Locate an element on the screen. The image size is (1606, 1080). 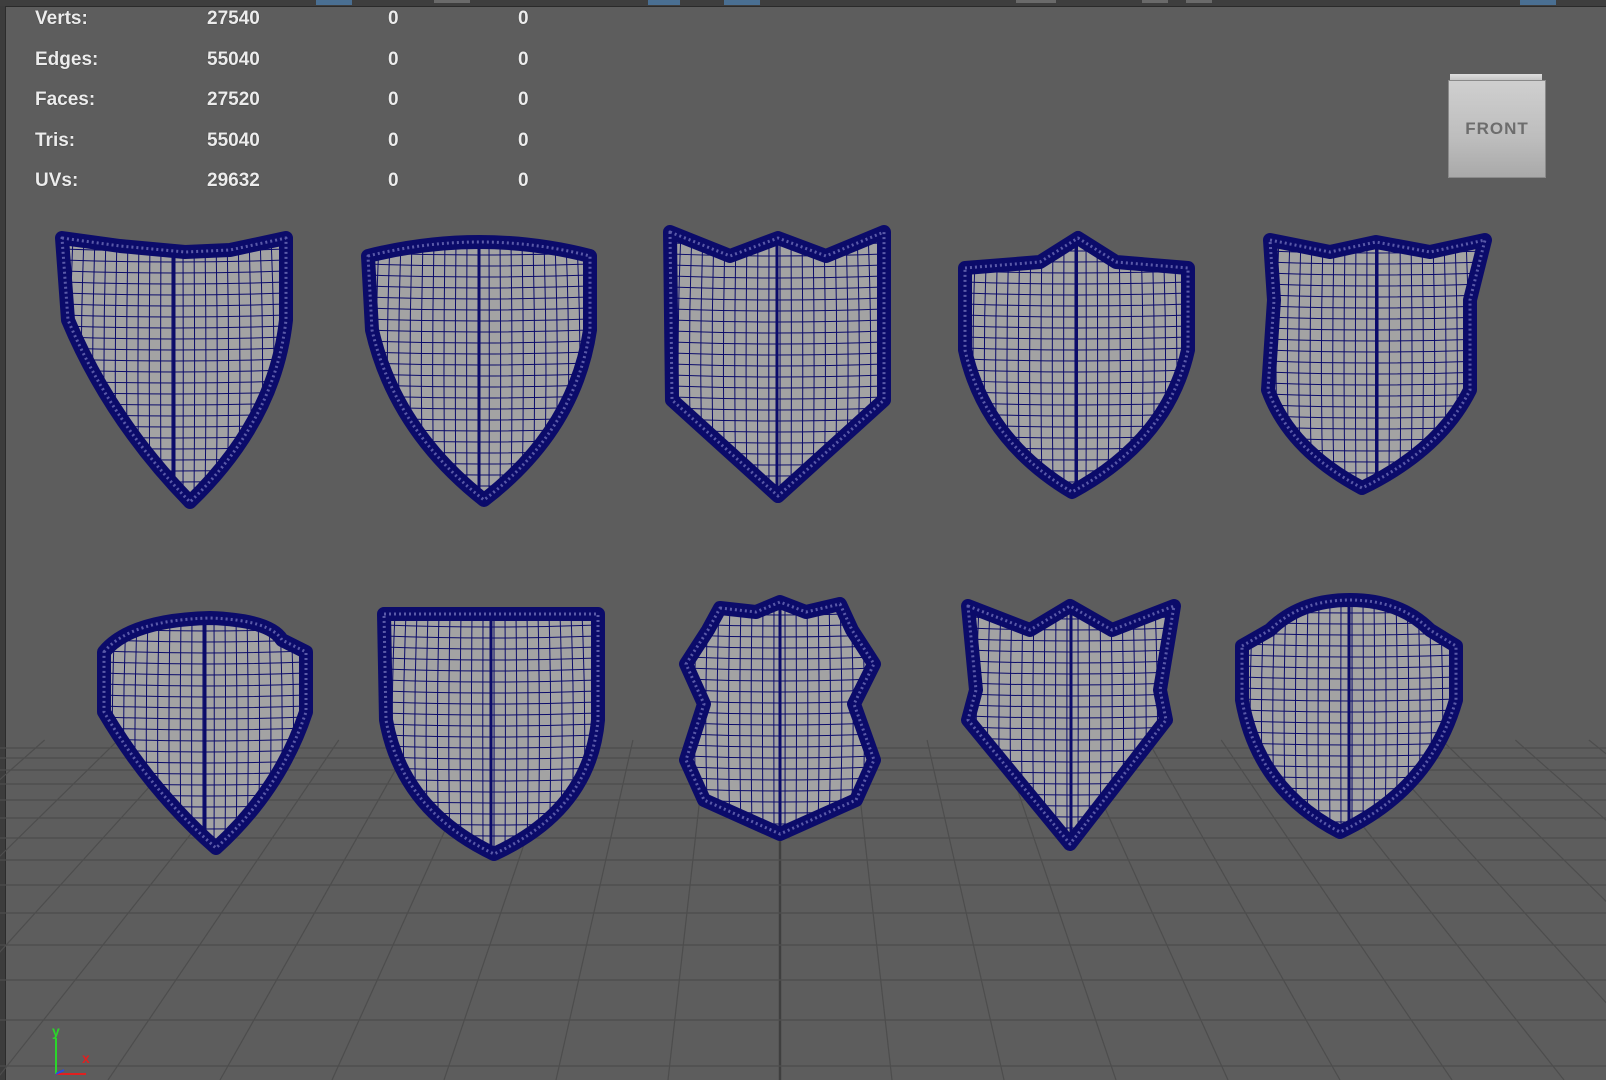
shield-6-mesh is located at coordinates (205, 733).